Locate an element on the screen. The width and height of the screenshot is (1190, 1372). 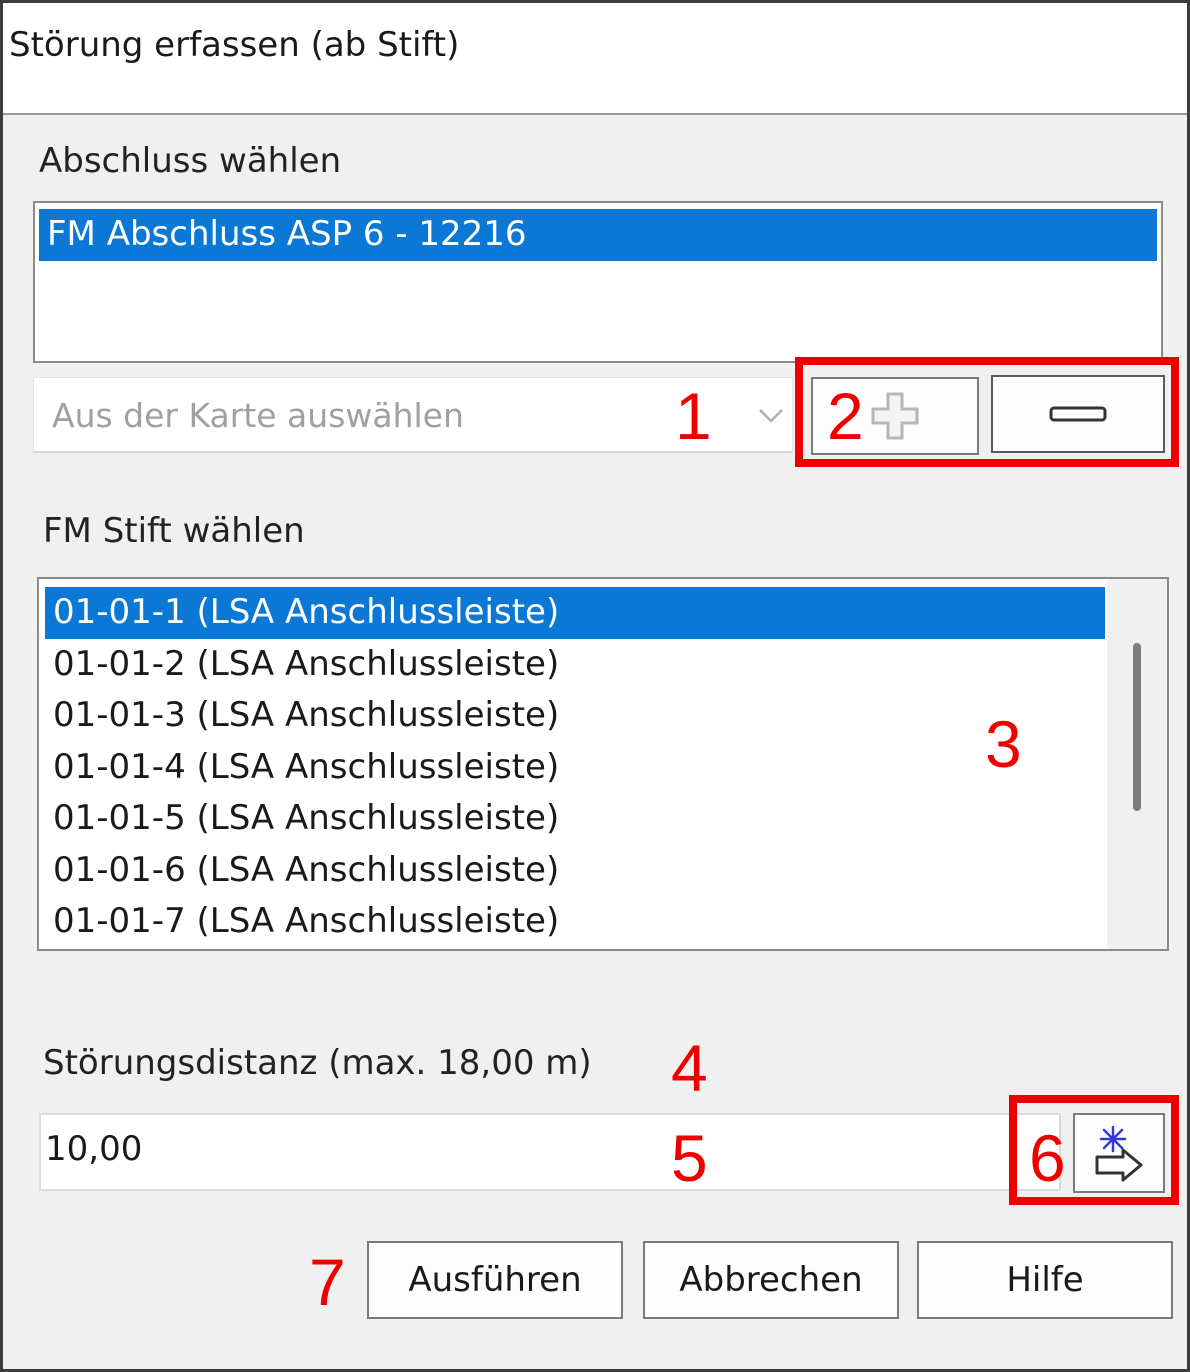
annotation-number-1: 1 is located at coordinates (693, 416).